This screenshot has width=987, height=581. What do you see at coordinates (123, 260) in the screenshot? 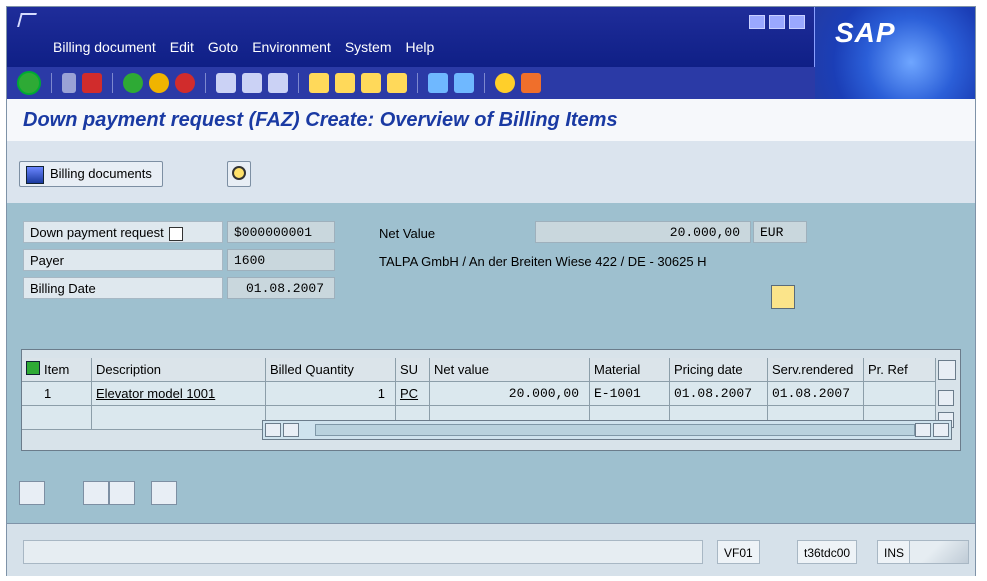
I see `payer-label: Payer` at bounding box center [123, 260].